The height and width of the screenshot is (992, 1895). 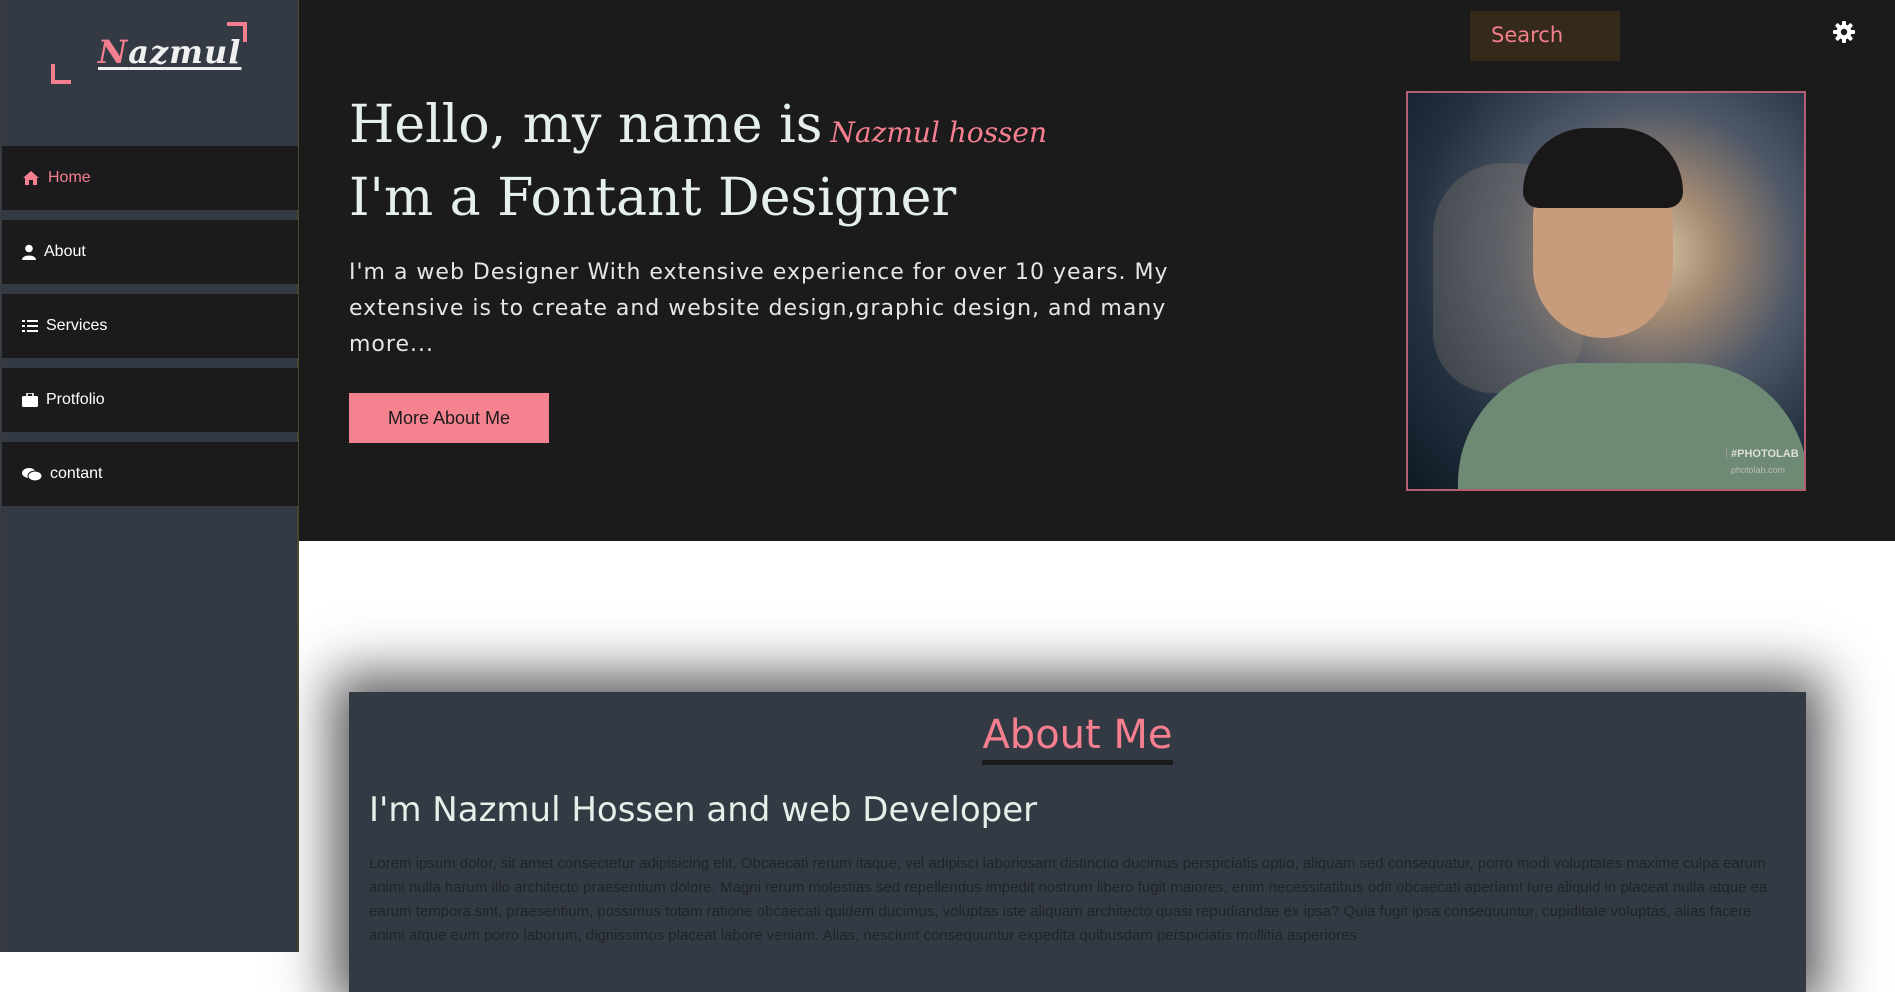 I want to click on photo-hair, so click(x=1603, y=168).